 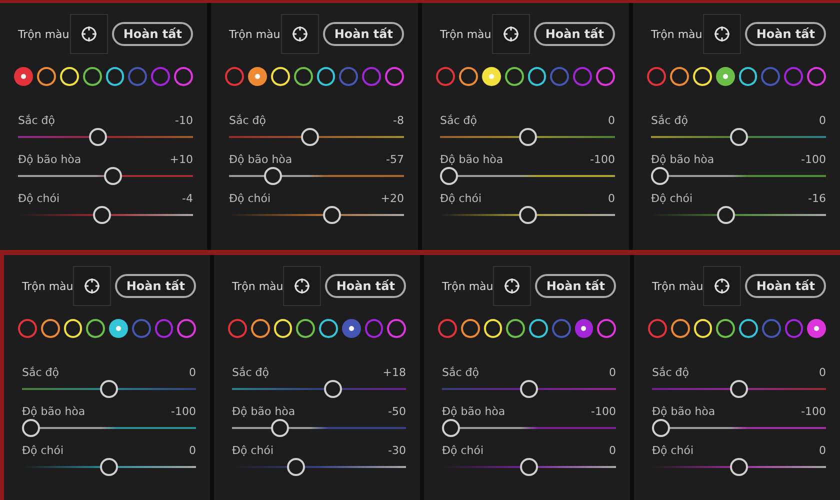 What do you see at coordinates (397, 411) in the screenshot?
I see `slider-value: -50` at bounding box center [397, 411].